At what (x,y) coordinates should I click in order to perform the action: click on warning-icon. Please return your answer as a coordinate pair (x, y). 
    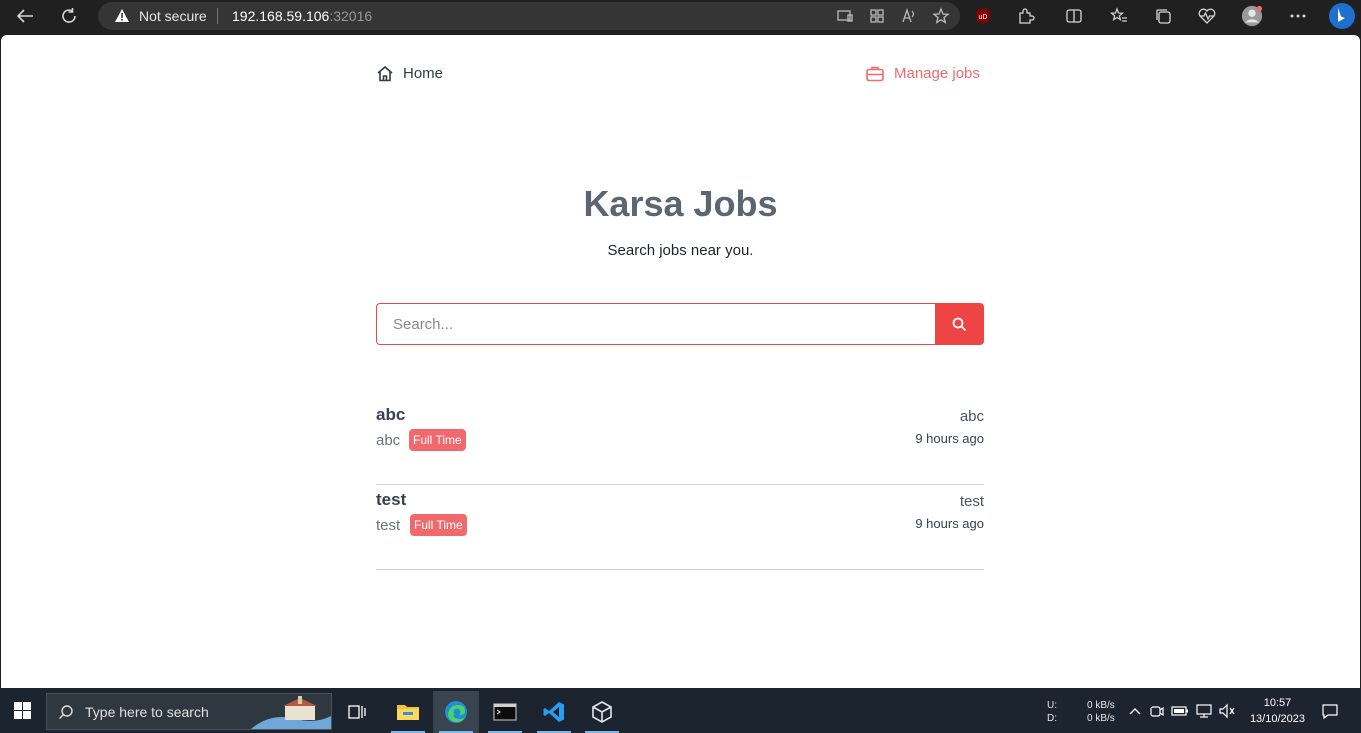
    Looking at the image, I should click on (122, 15).